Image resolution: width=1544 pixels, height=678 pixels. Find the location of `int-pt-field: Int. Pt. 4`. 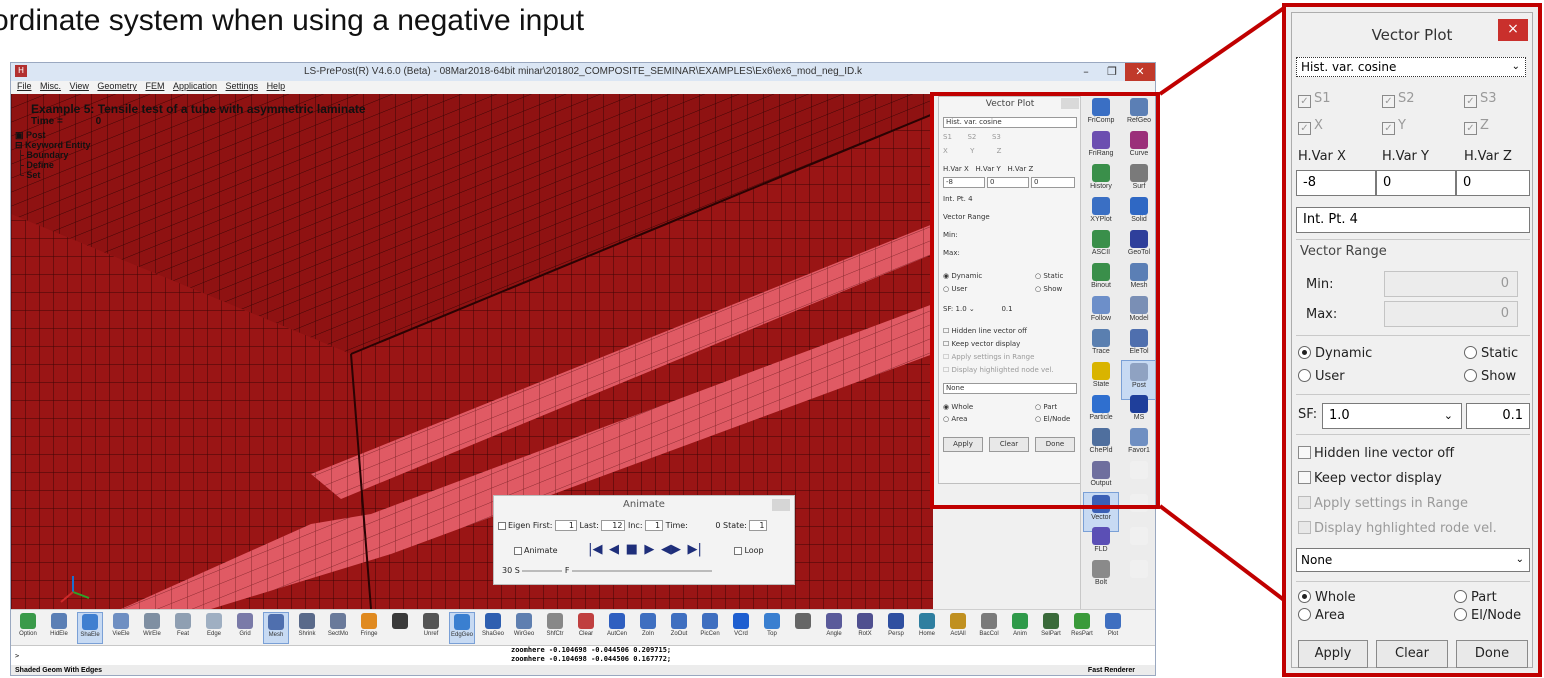

int-pt-field: Int. Pt. 4 is located at coordinates (1413, 220).